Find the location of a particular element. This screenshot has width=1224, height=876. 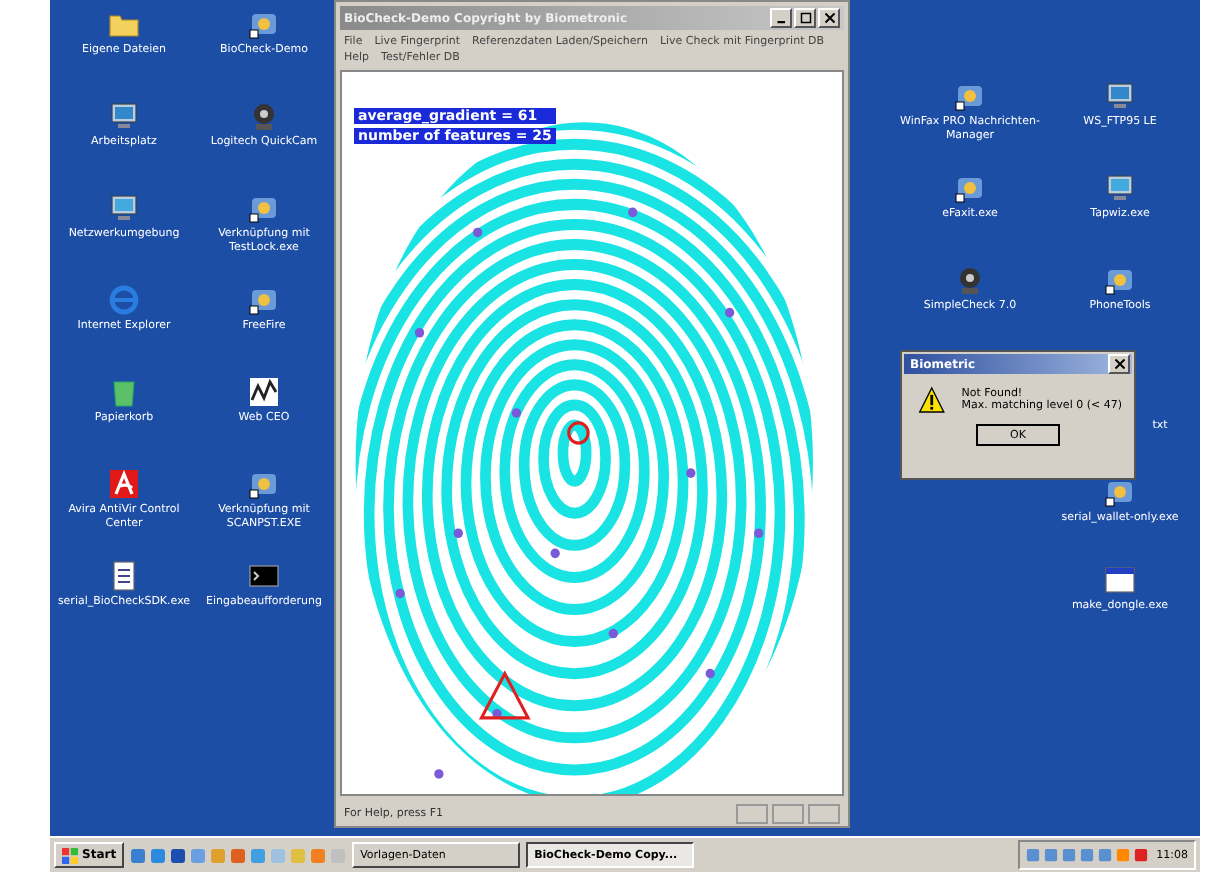

maximize-icon is located at coordinates (805, 18).